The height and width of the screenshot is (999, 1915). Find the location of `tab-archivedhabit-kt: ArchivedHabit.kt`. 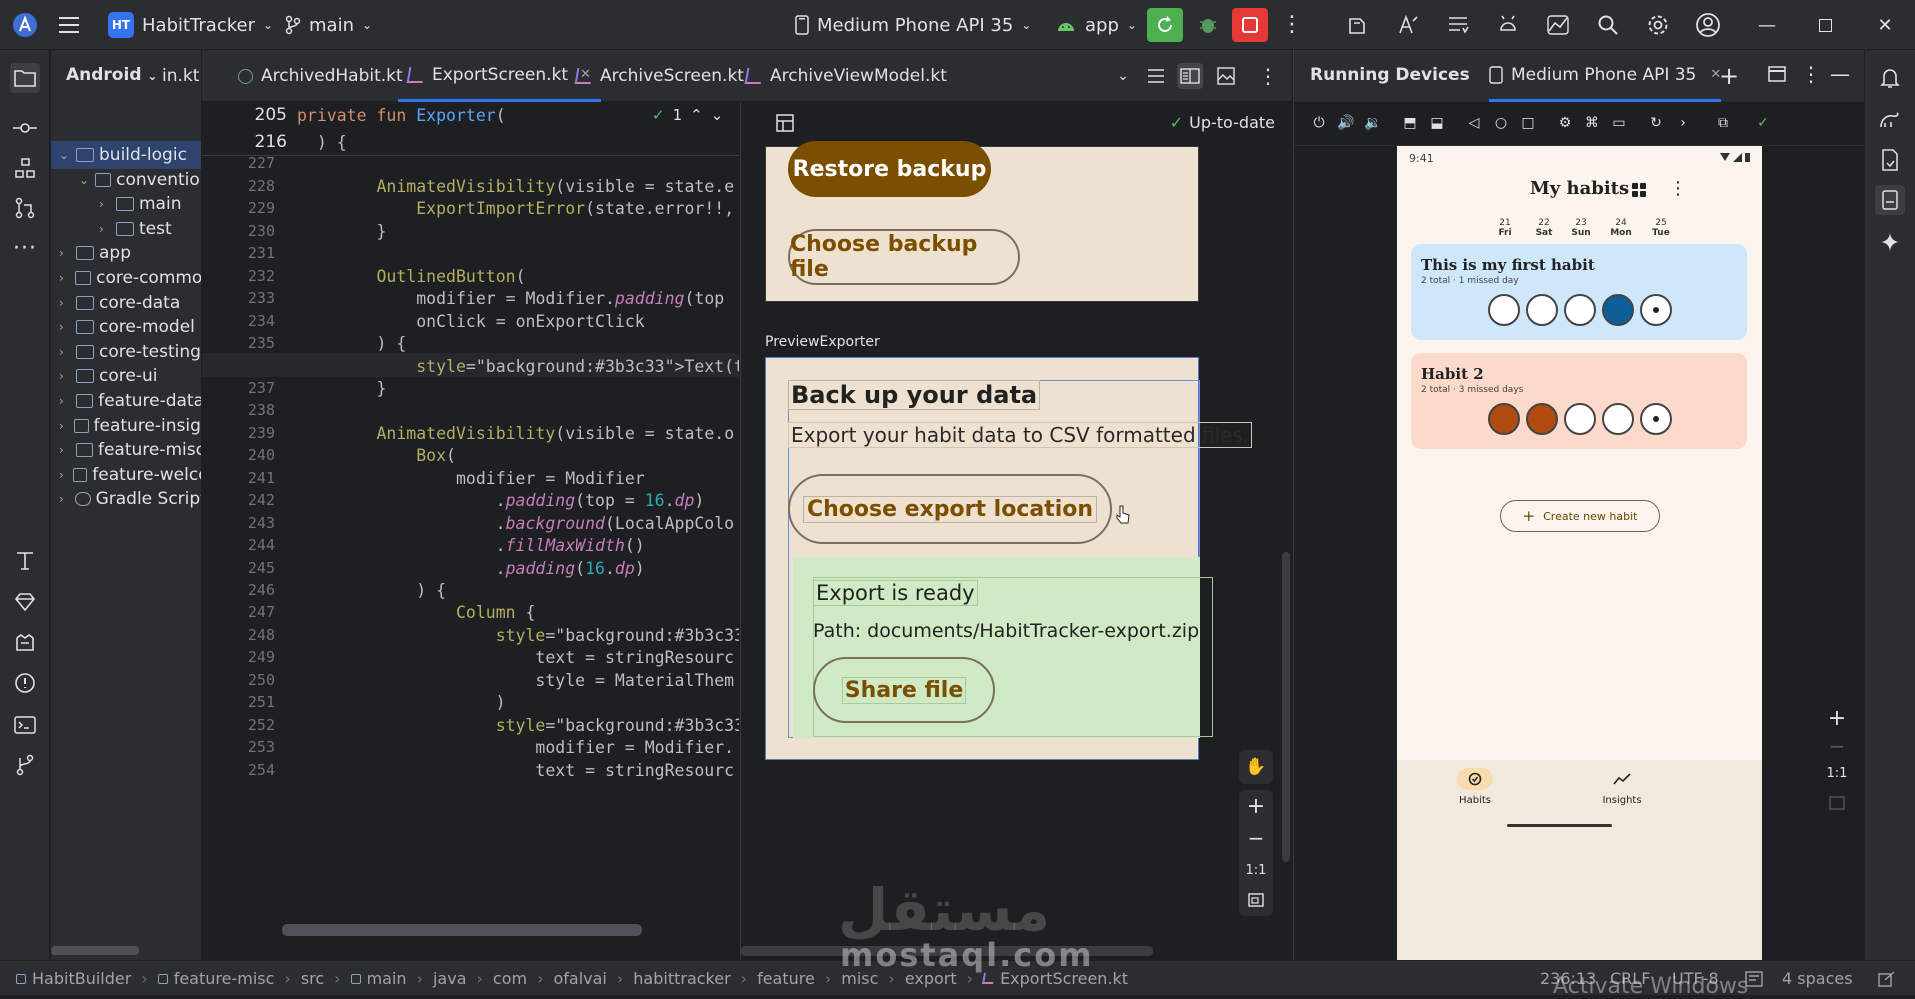

tab-archivedhabit-kt: ArchivedHabit.kt is located at coordinates (320, 76).